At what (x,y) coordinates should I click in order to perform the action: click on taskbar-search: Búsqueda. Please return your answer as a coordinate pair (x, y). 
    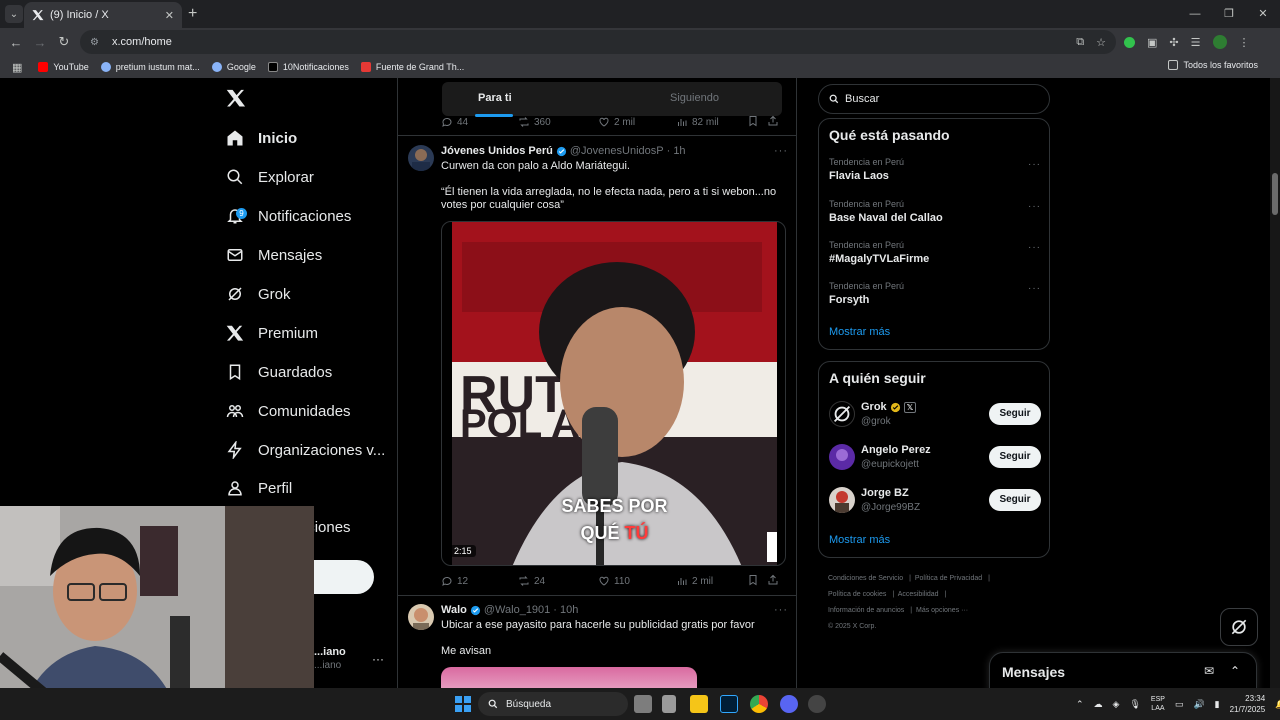
    Looking at the image, I should click on (553, 704).